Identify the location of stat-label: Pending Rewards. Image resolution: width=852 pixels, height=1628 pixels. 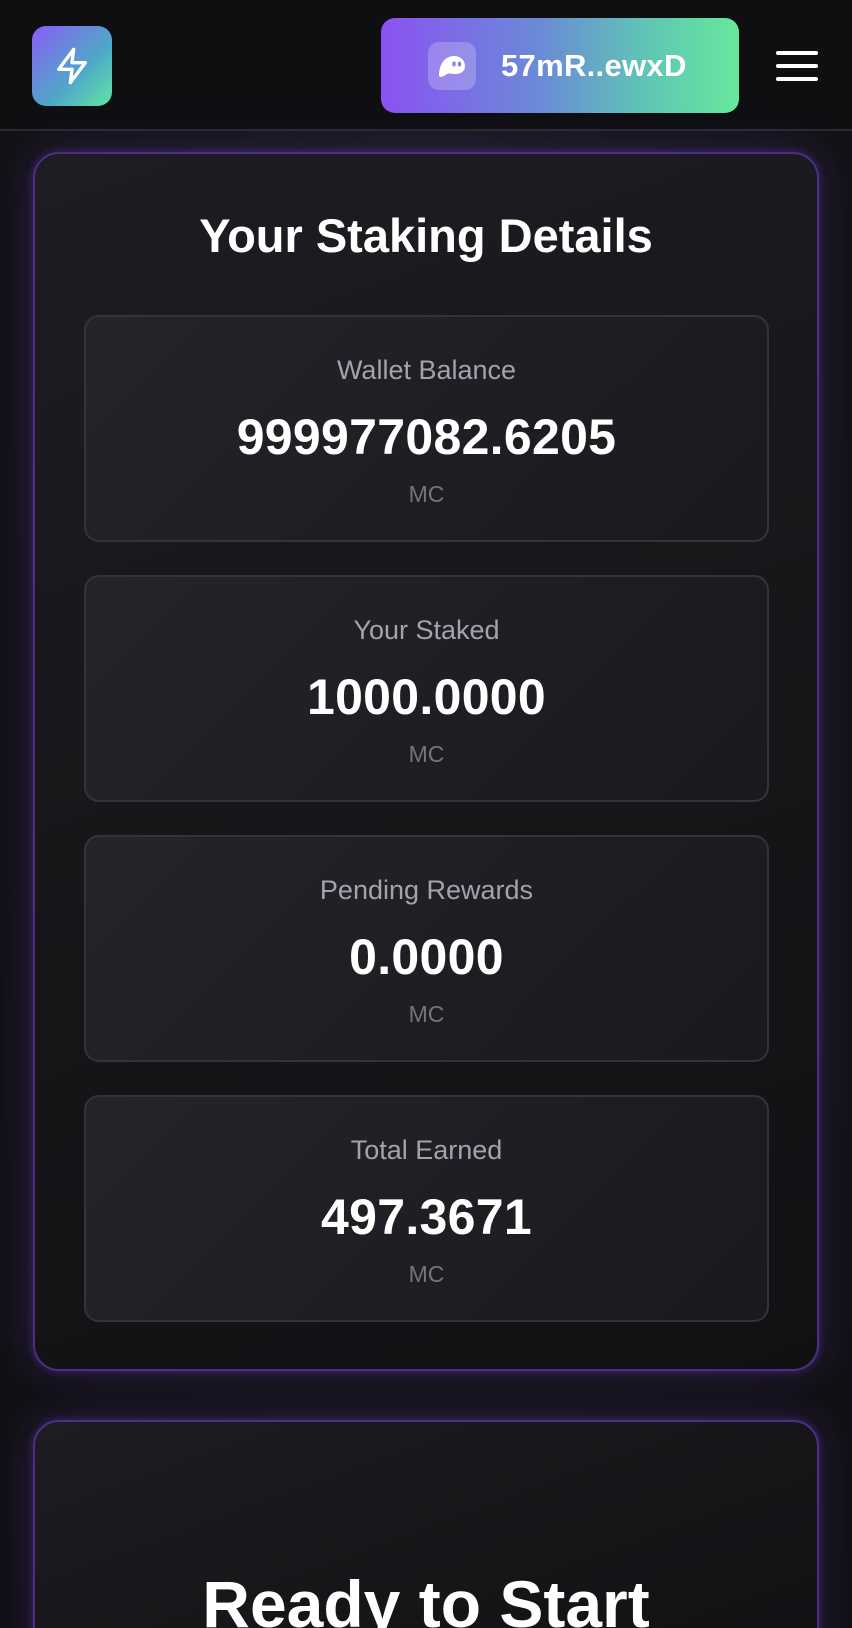
(426, 890).